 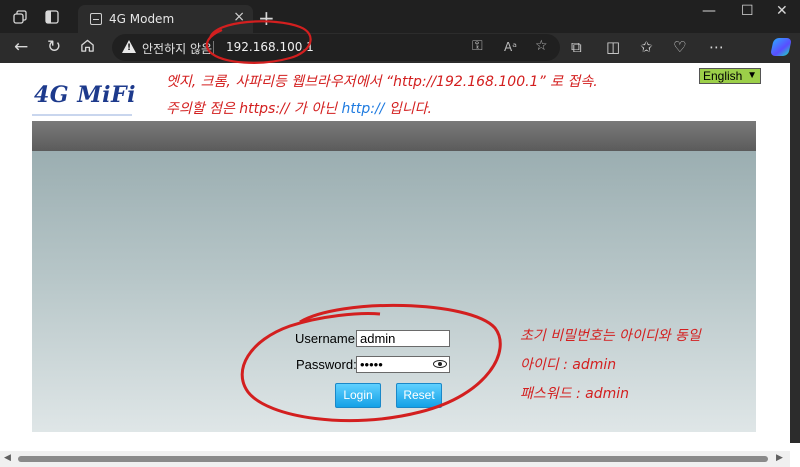 What do you see at coordinates (129, 46) in the screenshot?
I see `warning-icon: !` at bounding box center [129, 46].